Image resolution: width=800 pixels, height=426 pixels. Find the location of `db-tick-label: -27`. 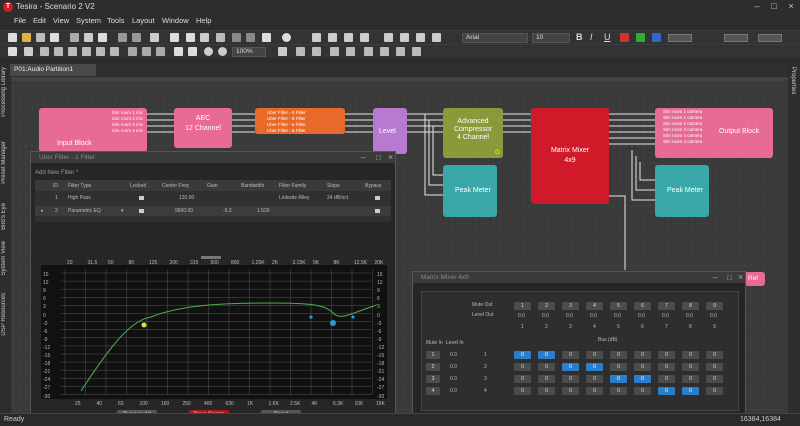

db-tick-label: -27 is located at coordinates (381, 388).